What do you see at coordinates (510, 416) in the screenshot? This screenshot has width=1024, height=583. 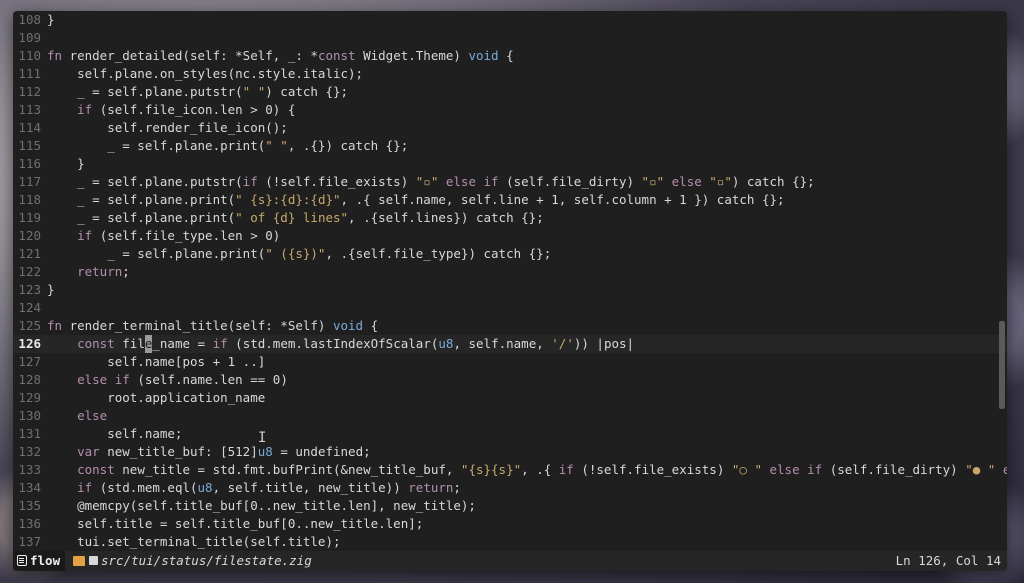 I see `code-line: 130 else` at bounding box center [510, 416].